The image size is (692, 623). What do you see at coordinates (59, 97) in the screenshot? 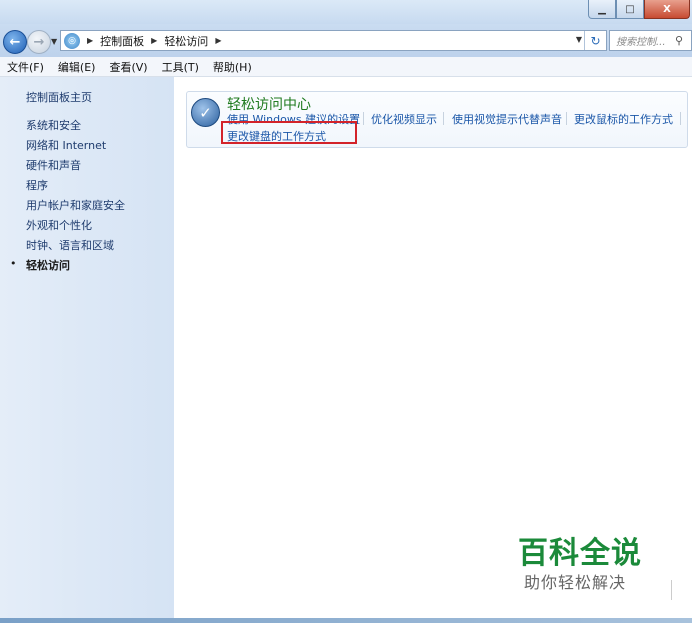
I see `sidebar-home-link: 控制面板主页` at bounding box center [59, 97].